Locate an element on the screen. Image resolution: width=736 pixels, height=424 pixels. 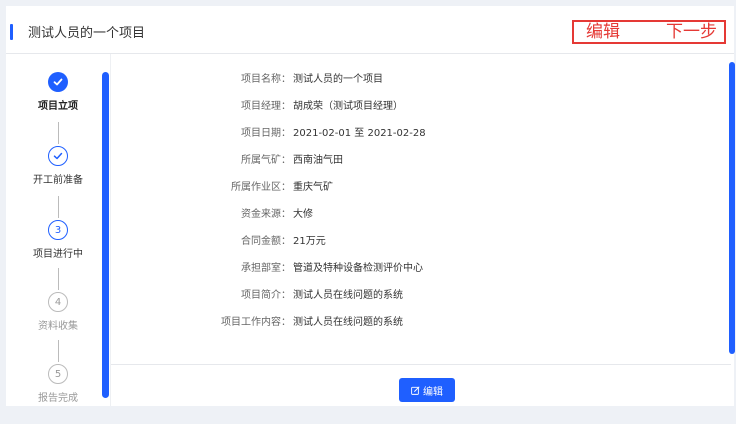
header-edit-button: 编辑 is located at coordinates (603, 32).